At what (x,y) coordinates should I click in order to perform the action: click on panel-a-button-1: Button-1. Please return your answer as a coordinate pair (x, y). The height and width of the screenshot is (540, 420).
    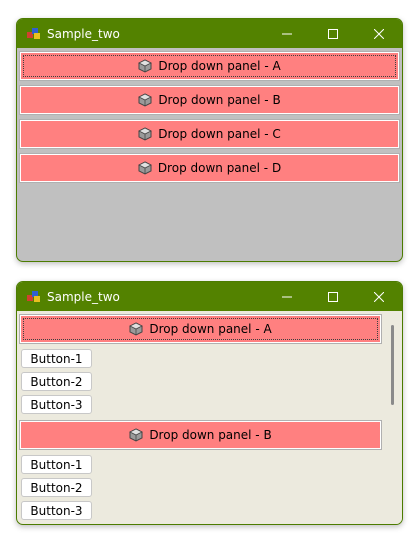
    Looking at the image, I should click on (56, 358).